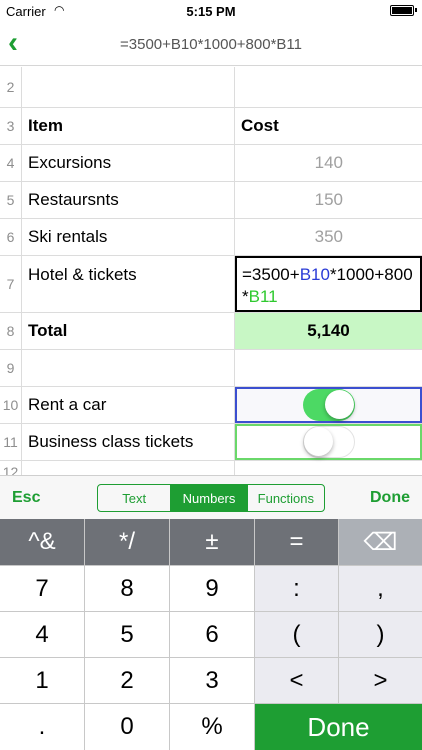 The width and height of the screenshot is (422, 750). I want to click on status-bar: Carrier ◠ 5:15 PM, so click(211, 11).